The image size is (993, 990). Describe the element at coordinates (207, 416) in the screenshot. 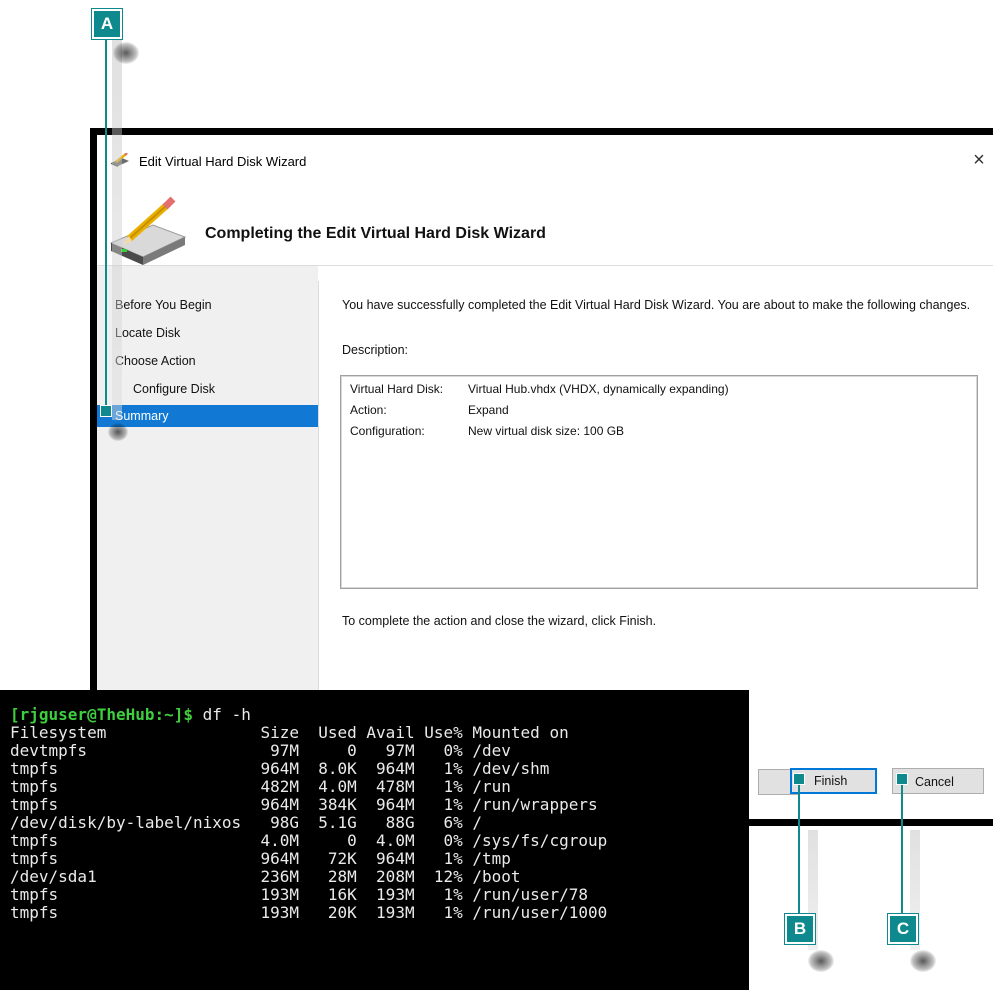

I see `nav-item-summary: Summary` at that location.